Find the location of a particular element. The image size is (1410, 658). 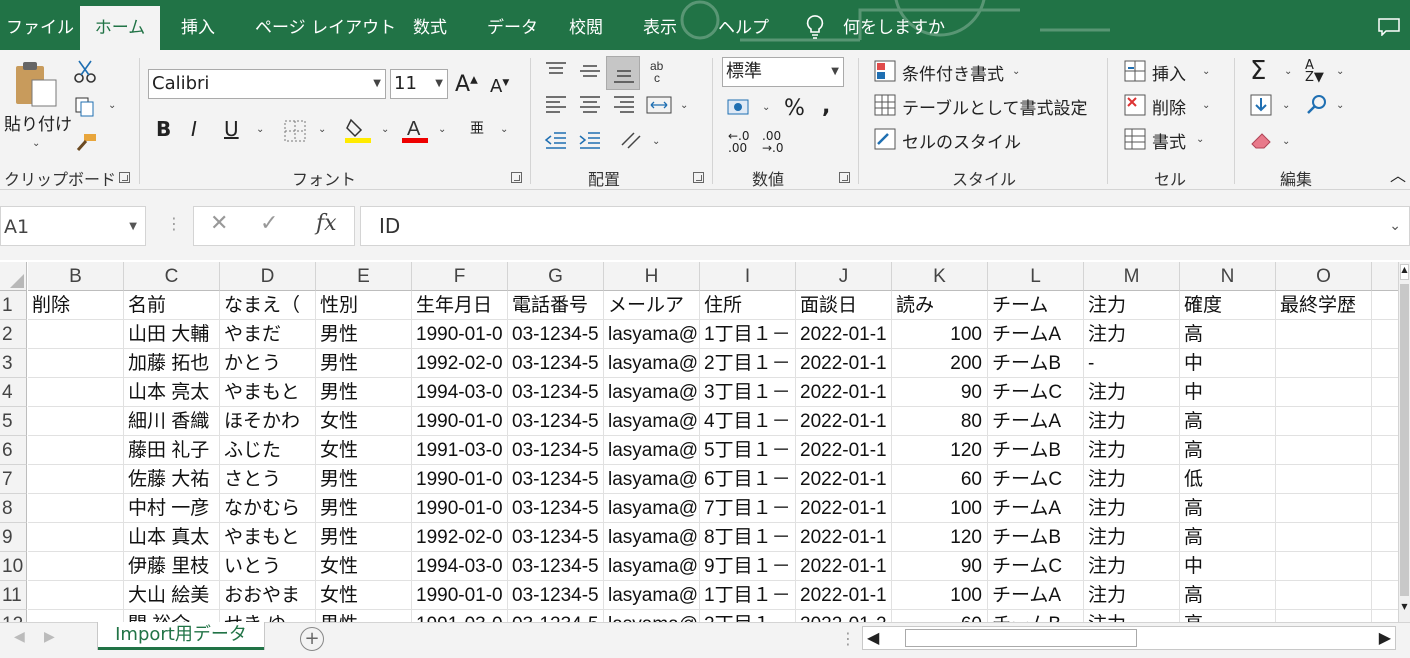

table-cell: 8丁目１－ is located at coordinates (748, 537).